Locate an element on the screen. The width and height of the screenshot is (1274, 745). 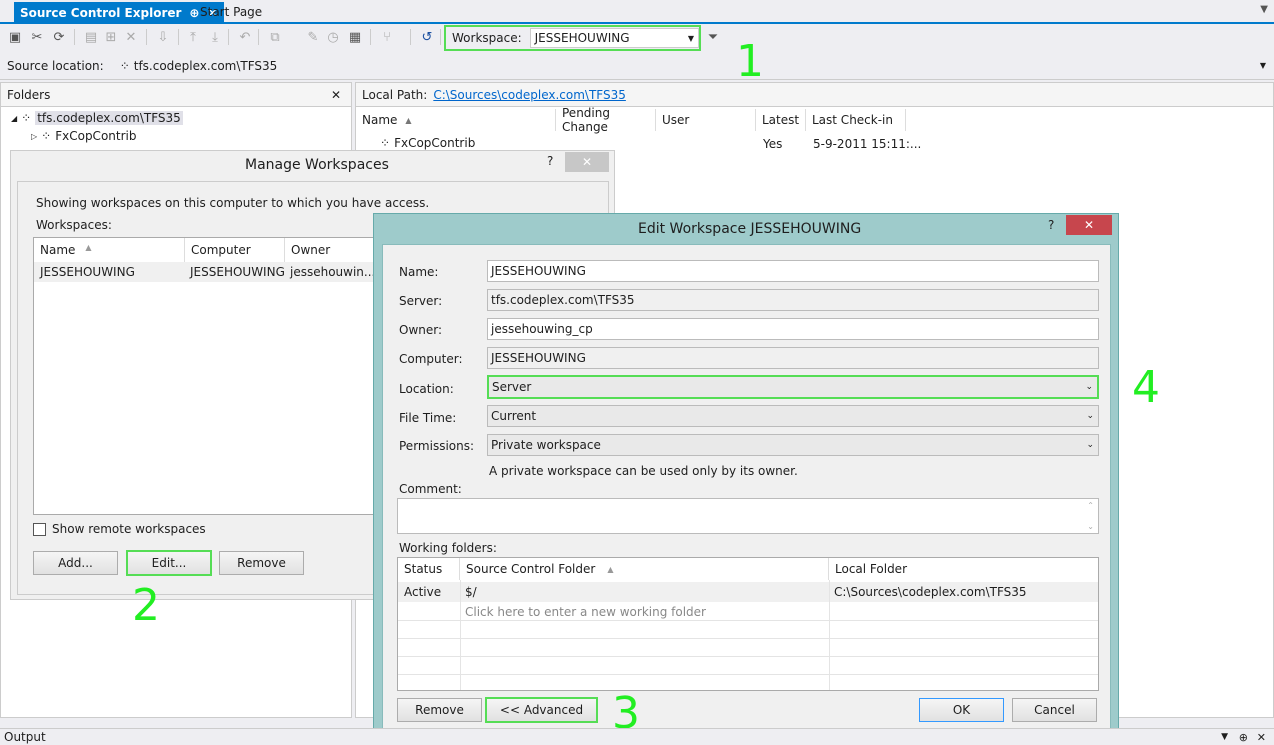
column-header-owner: Owner is located at coordinates (307, 250).